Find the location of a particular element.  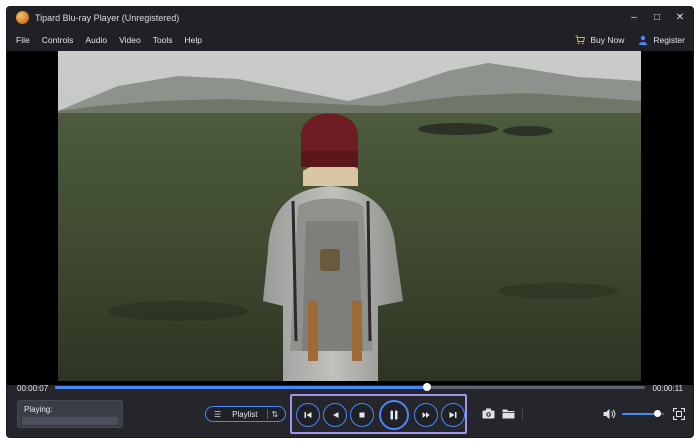

fast-forward-button is located at coordinates (426, 415).